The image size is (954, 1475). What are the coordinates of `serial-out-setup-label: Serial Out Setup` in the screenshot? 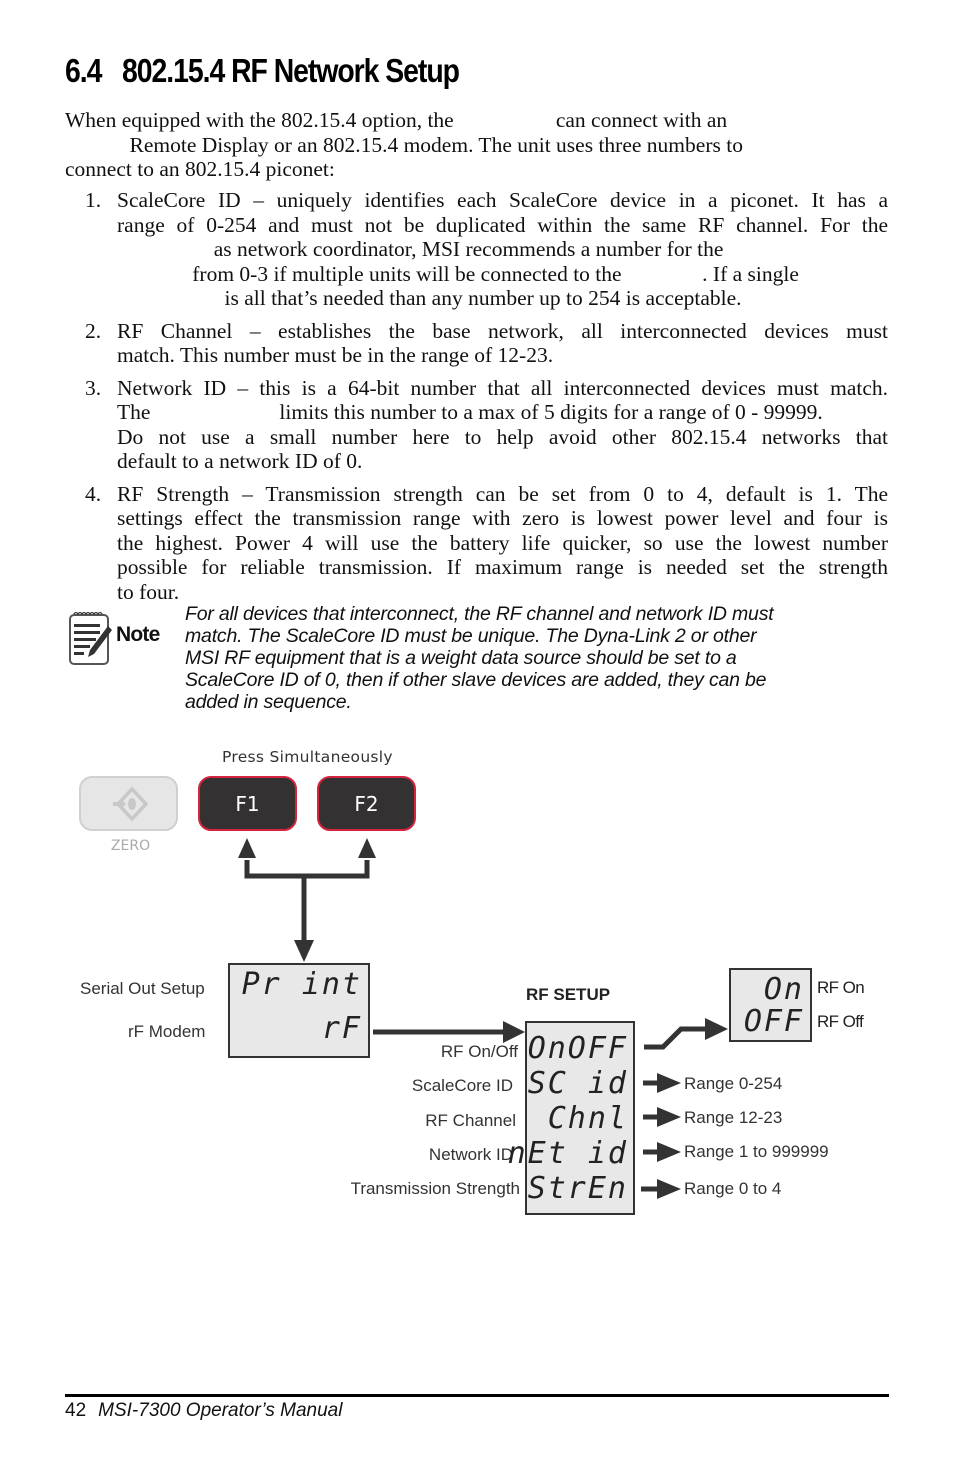 It's located at (142, 988).